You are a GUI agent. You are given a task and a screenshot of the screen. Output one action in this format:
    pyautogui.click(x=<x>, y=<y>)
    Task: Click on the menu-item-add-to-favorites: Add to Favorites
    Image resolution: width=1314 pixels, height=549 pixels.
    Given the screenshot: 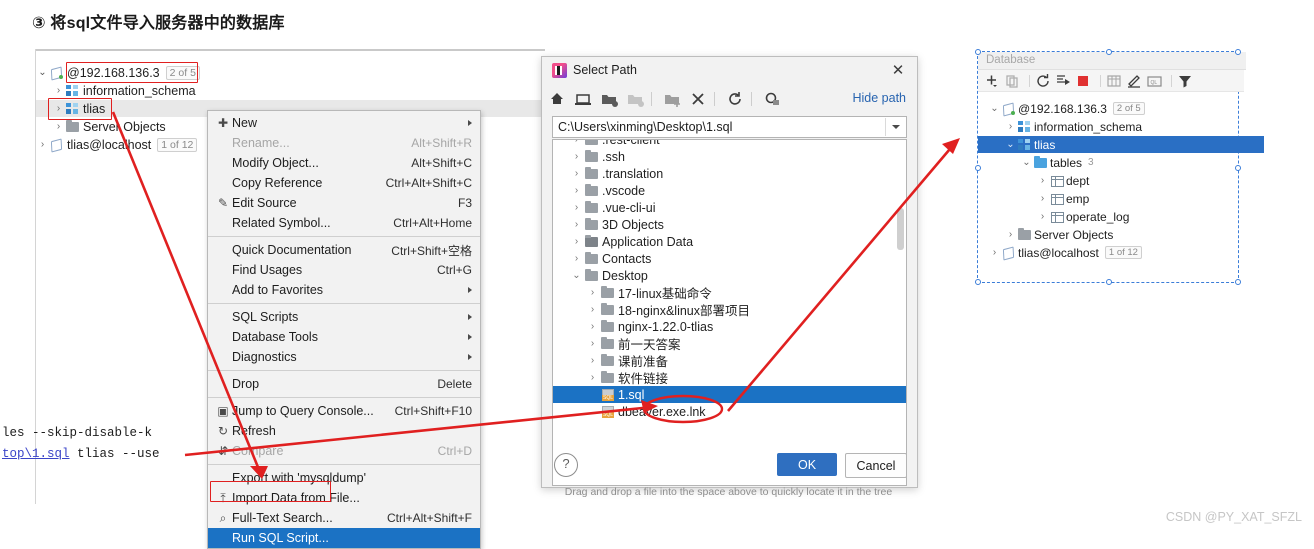 What is the action you would take?
    pyautogui.click(x=344, y=290)
    